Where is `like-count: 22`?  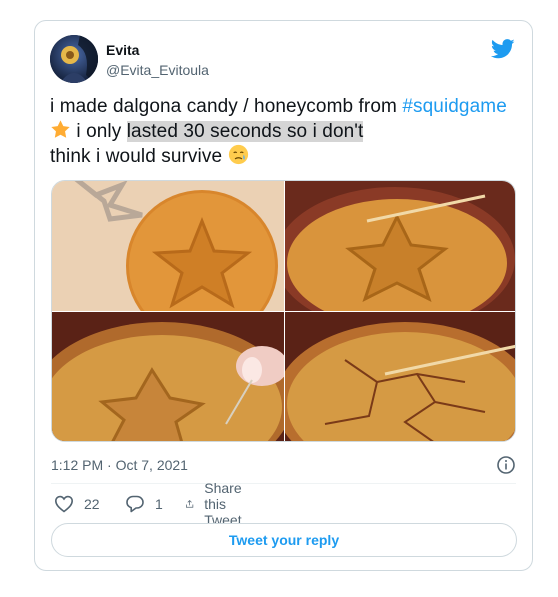 like-count: 22 is located at coordinates (92, 504).